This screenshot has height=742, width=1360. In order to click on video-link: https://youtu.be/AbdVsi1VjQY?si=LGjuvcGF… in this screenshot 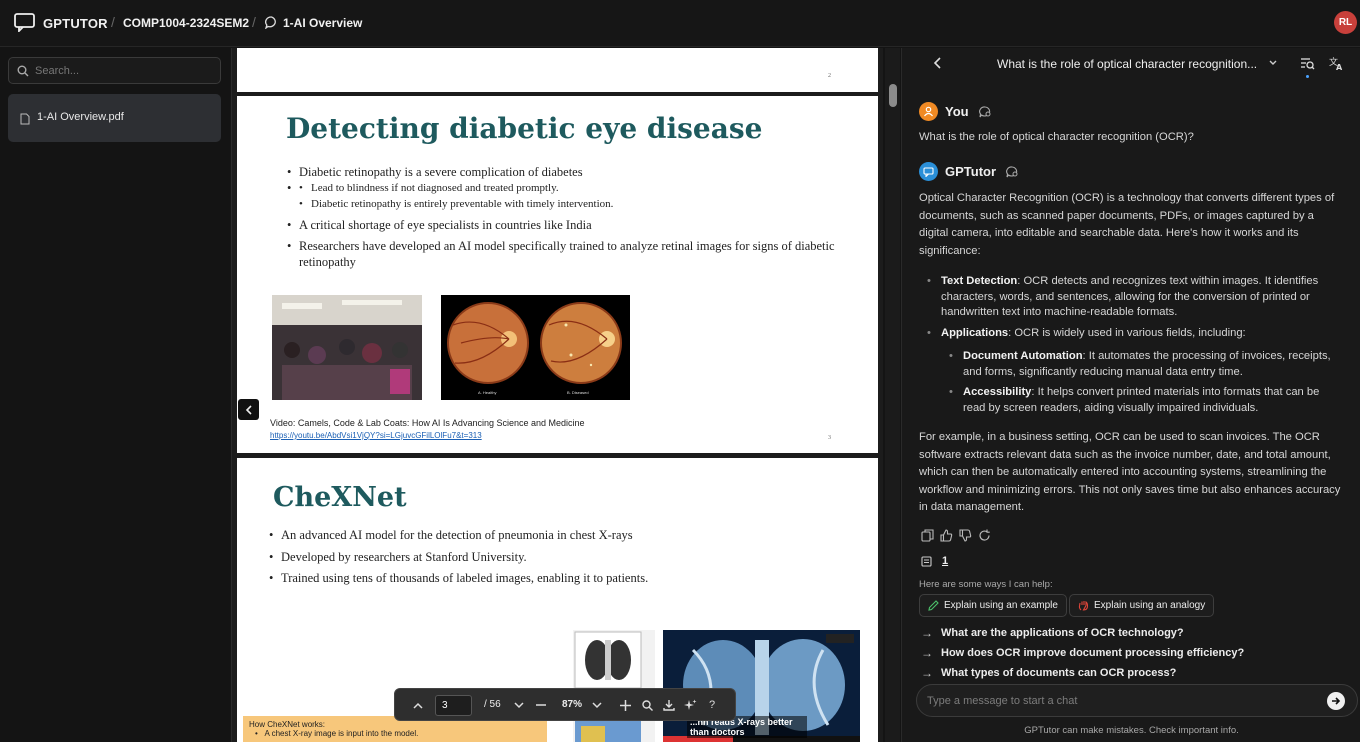, I will do `click(376, 435)`.